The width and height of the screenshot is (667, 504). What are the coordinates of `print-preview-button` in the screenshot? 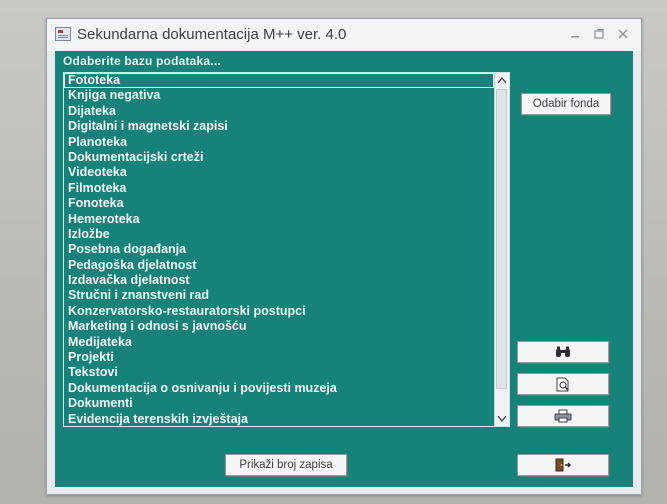 It's located at (563, 384).